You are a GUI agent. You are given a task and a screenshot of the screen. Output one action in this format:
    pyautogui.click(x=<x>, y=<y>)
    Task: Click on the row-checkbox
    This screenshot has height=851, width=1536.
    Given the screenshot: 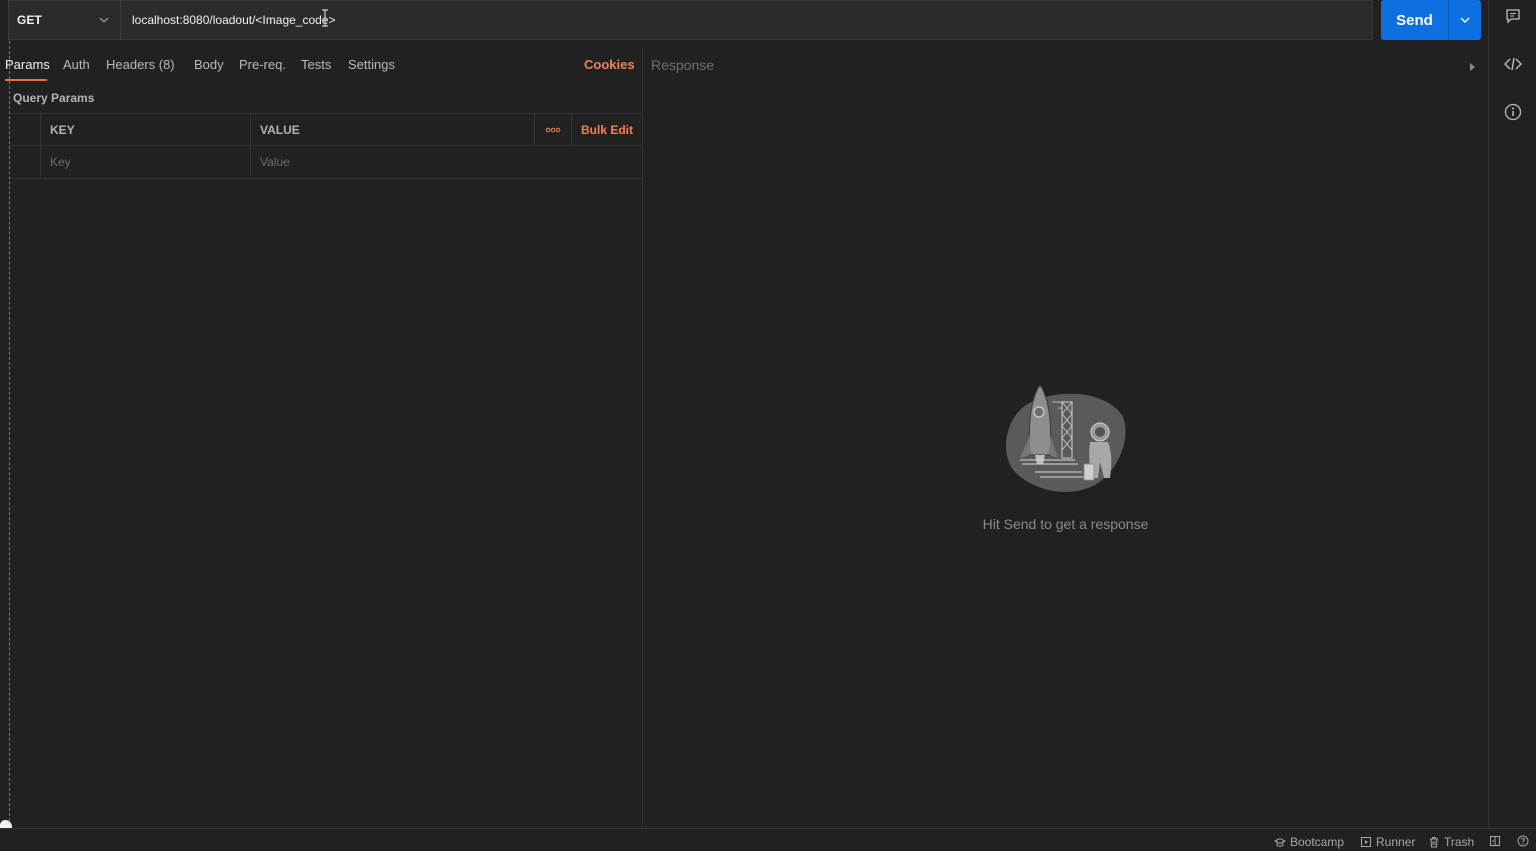 What is the action you would take?
    pyautogui.click(x=25, y=162)
    